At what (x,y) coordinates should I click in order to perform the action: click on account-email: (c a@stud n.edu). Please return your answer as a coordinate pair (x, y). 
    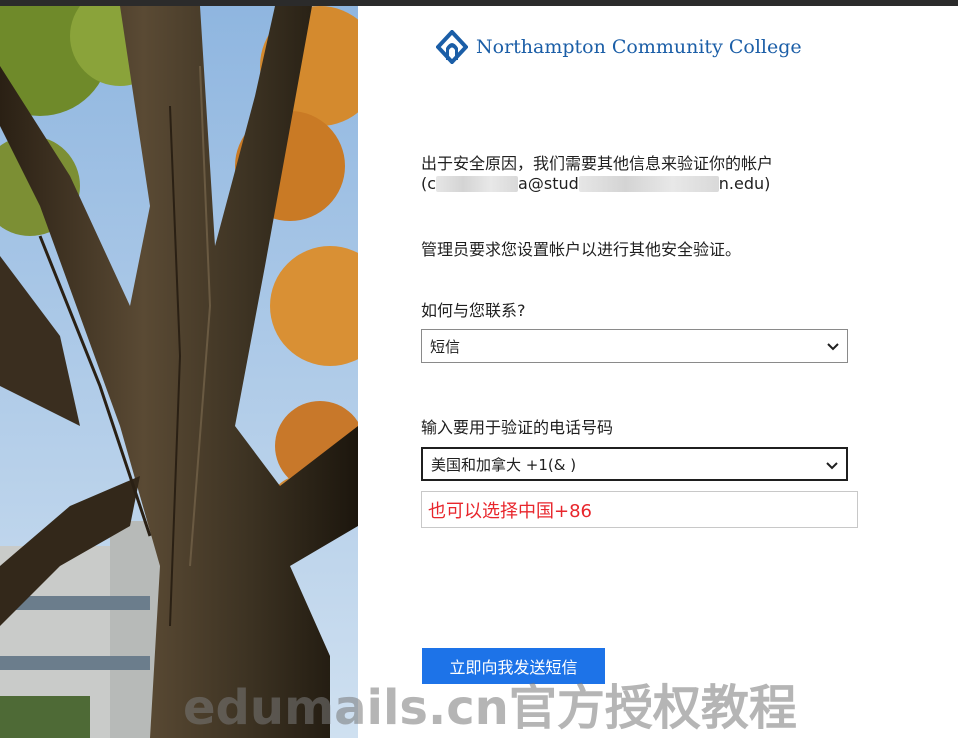
    Looking at the image, I should click on (595, 183).